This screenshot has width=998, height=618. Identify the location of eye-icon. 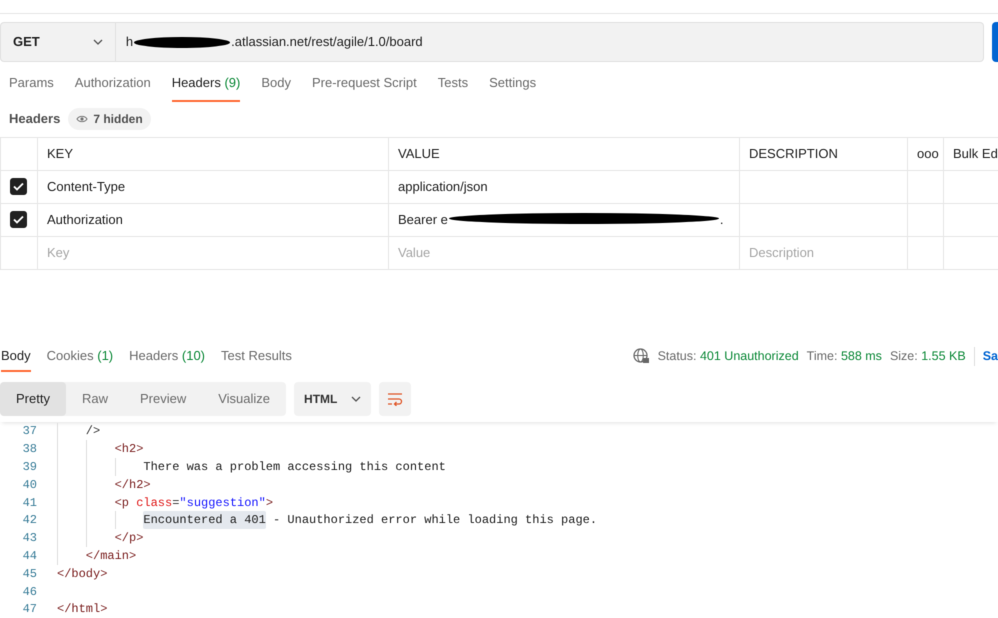
(82, 119).